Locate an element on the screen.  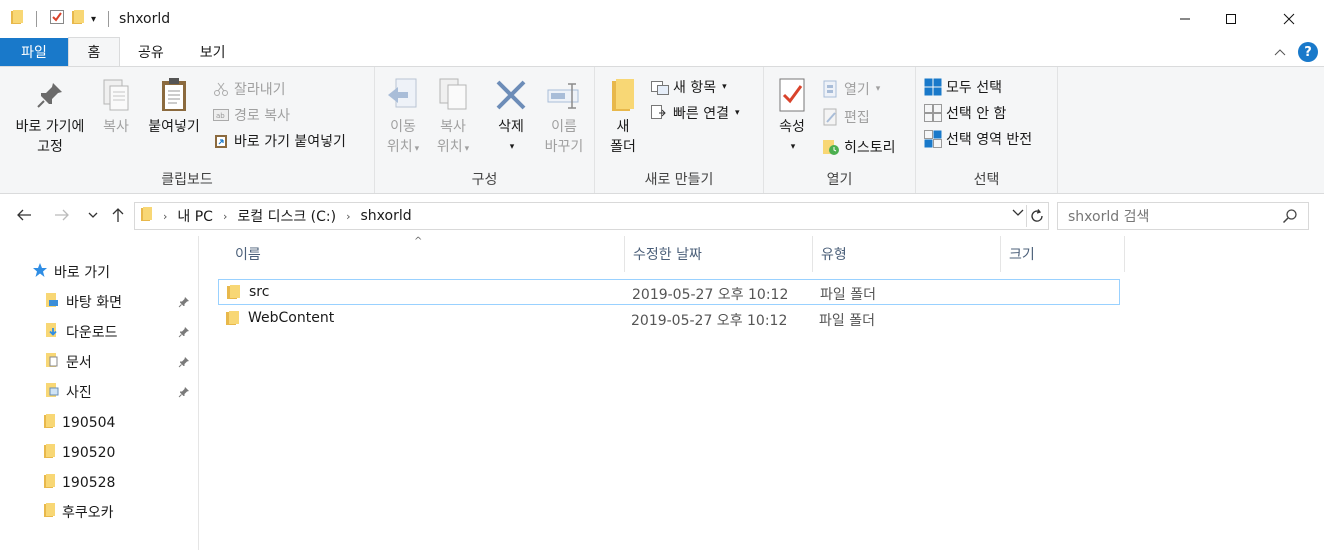
delete-dropdown-icon: ▾ is located at coordinates (512, 147).